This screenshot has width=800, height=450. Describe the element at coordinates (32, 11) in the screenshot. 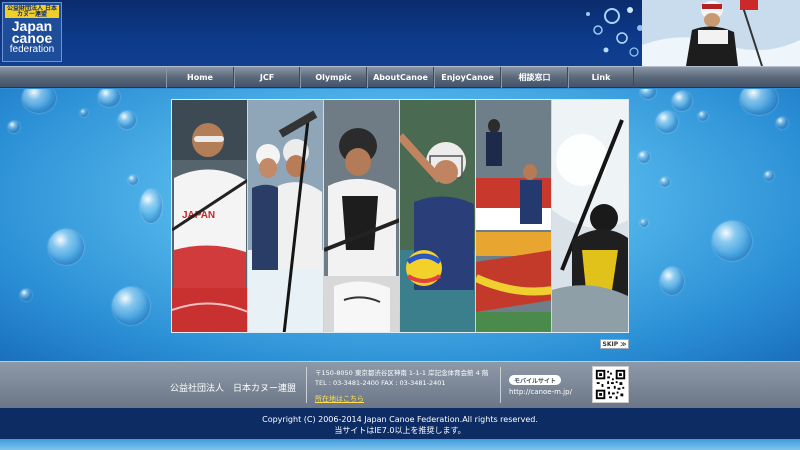

I see `logo-badge: 公益財団法人 日本カヌー連盟` at that location.